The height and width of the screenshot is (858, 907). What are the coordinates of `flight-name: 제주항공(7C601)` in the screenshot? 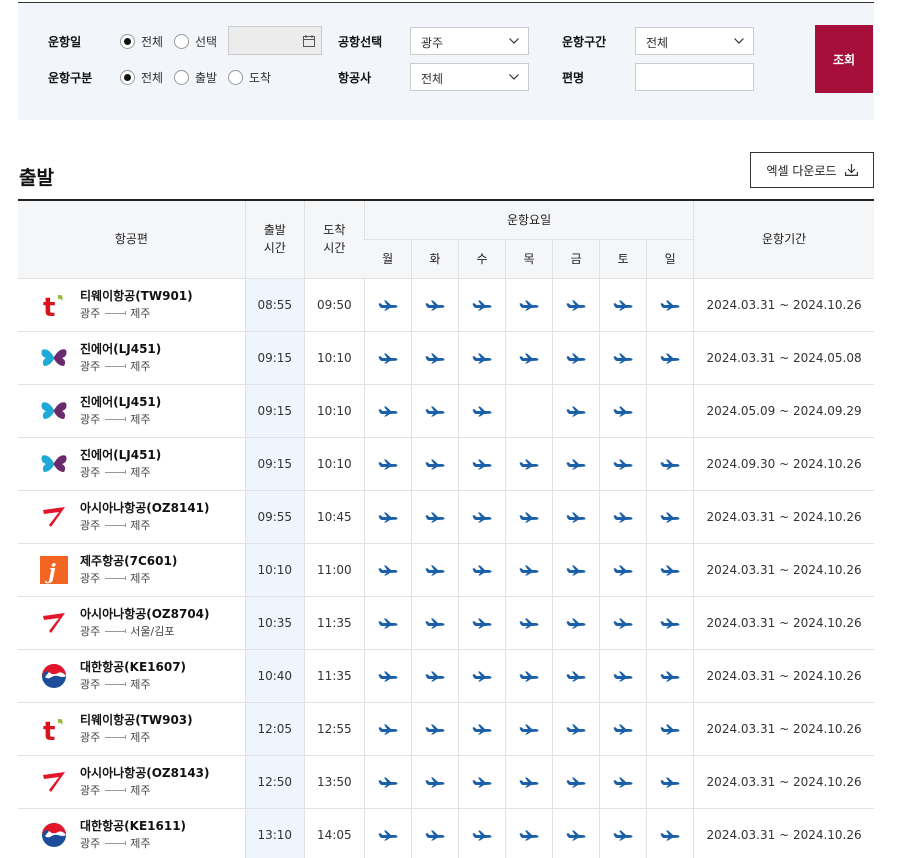 It's located at (129, 560).